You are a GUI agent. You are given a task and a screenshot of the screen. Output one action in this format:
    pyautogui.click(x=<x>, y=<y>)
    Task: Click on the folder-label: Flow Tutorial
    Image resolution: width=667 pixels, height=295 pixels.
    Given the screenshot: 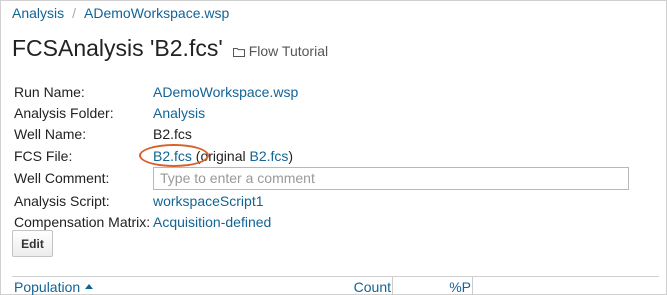 What is the action you would take?
    pyautogui.click(x=288, y=51)
    